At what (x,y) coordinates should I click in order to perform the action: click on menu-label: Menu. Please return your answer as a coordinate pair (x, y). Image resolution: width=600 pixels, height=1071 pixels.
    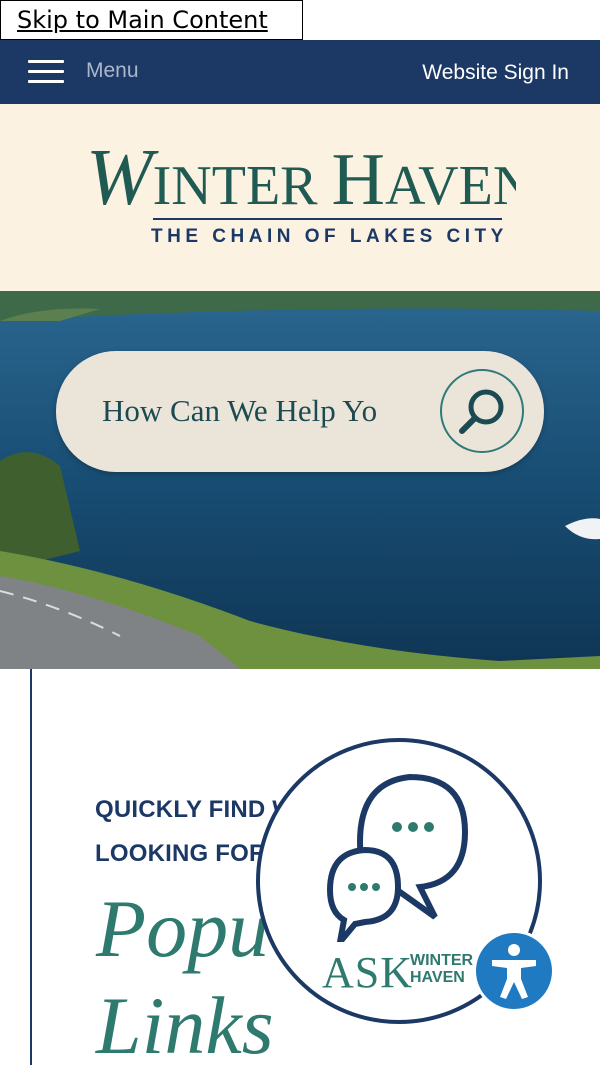
    Looking at the image, I should click on (112, 71).